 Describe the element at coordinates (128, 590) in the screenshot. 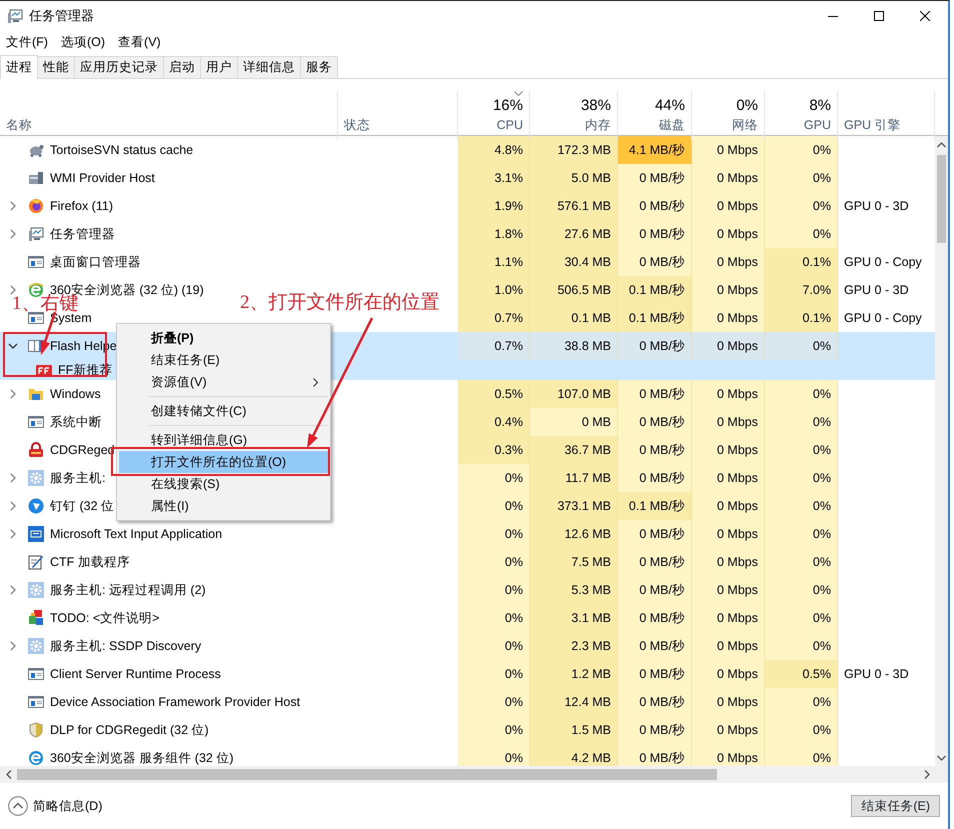

I see `process-name: 服务主机: 远程过程调用 (2)` at that location.